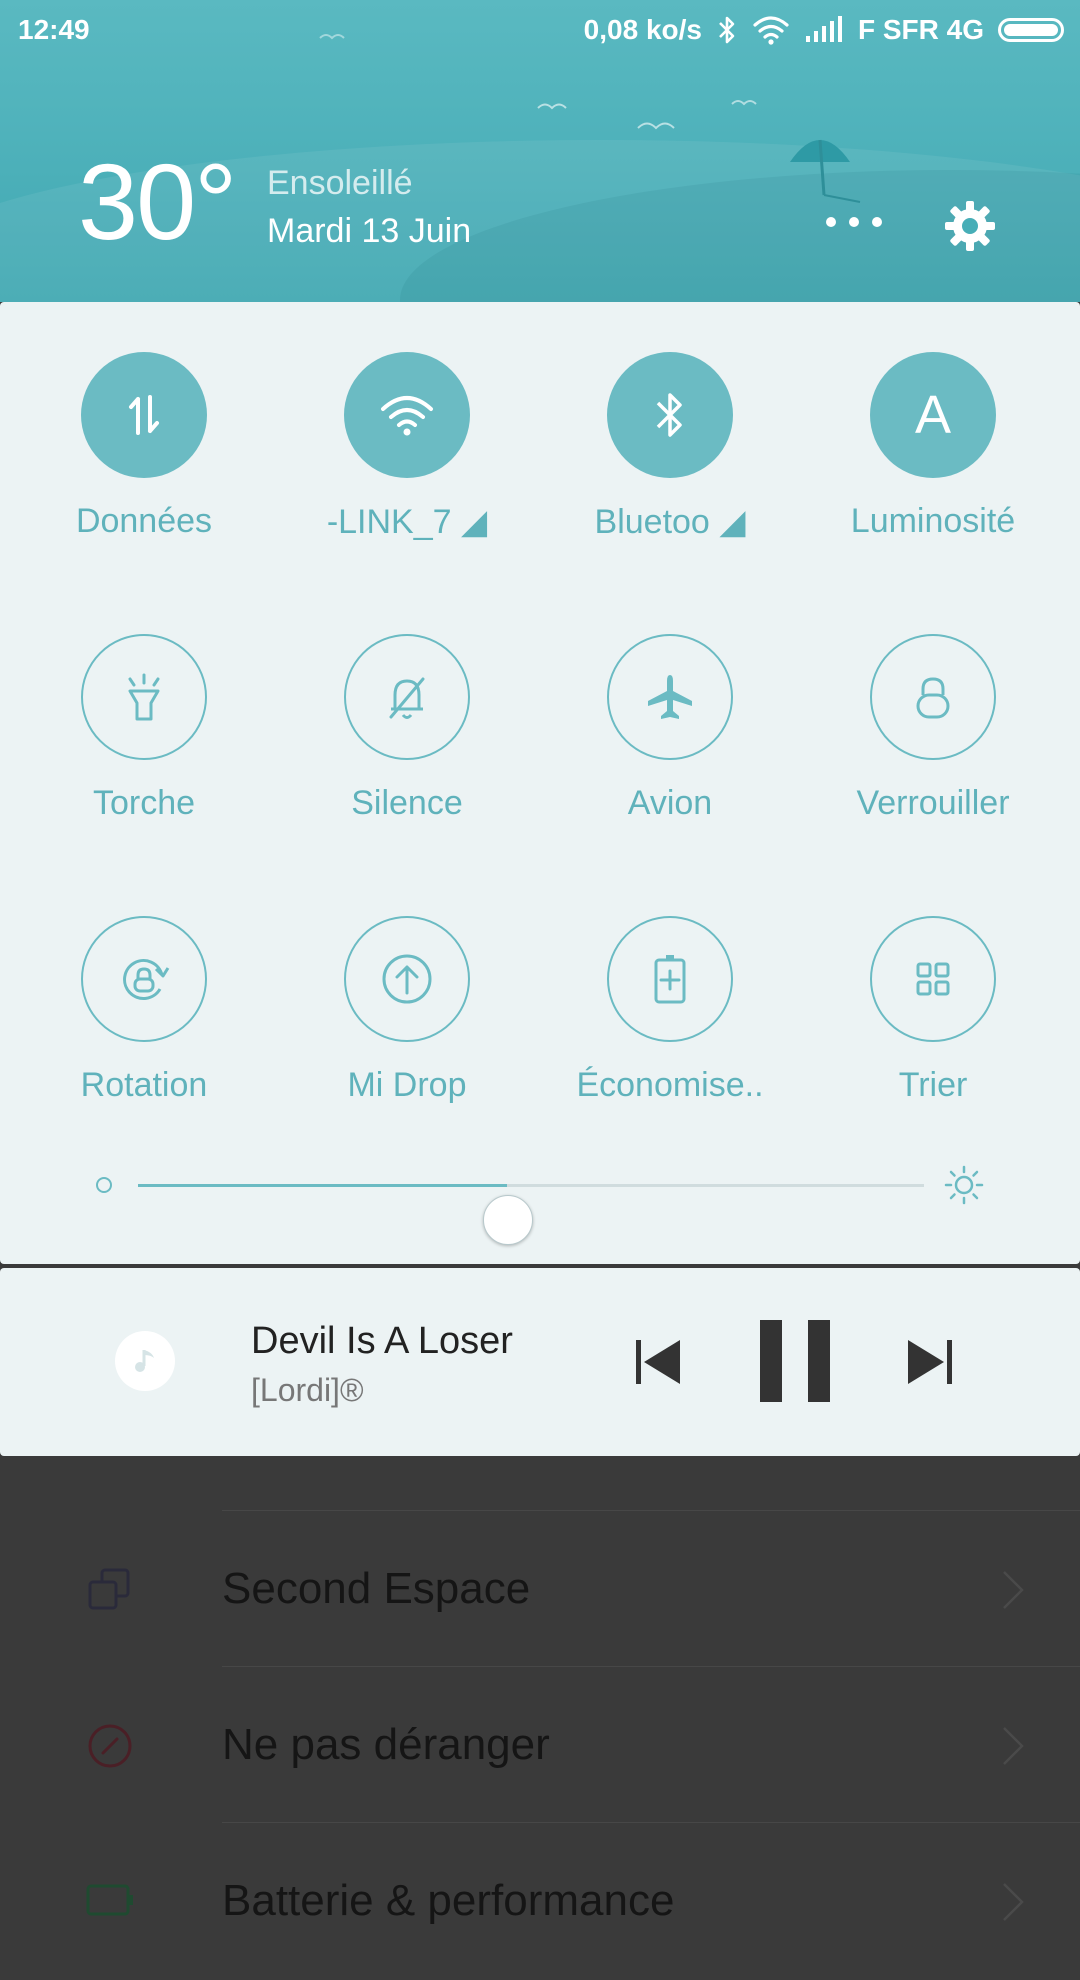  I want to click on gear-icon, so click(970, 226).